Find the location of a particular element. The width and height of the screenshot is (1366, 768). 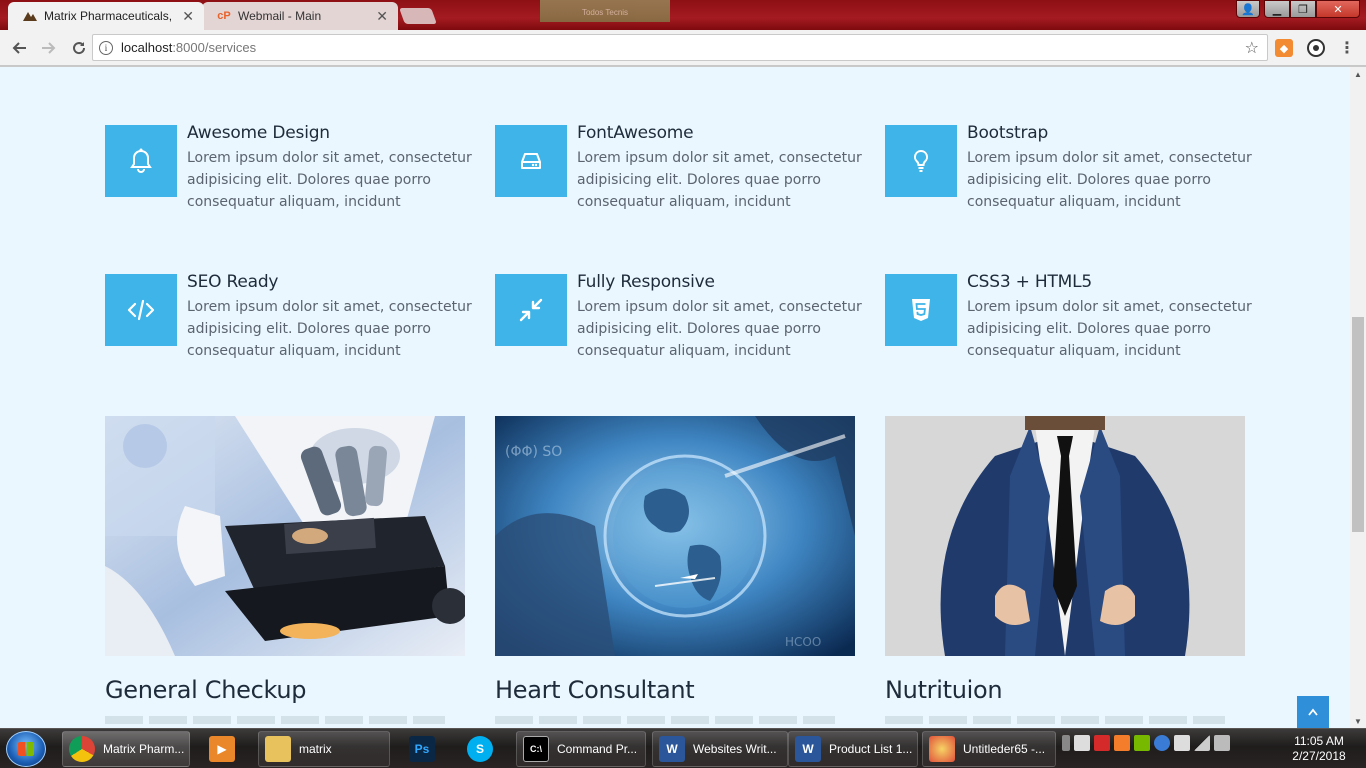

taskbar-item-media-player: ▶ is located at coordinates (226, 749).